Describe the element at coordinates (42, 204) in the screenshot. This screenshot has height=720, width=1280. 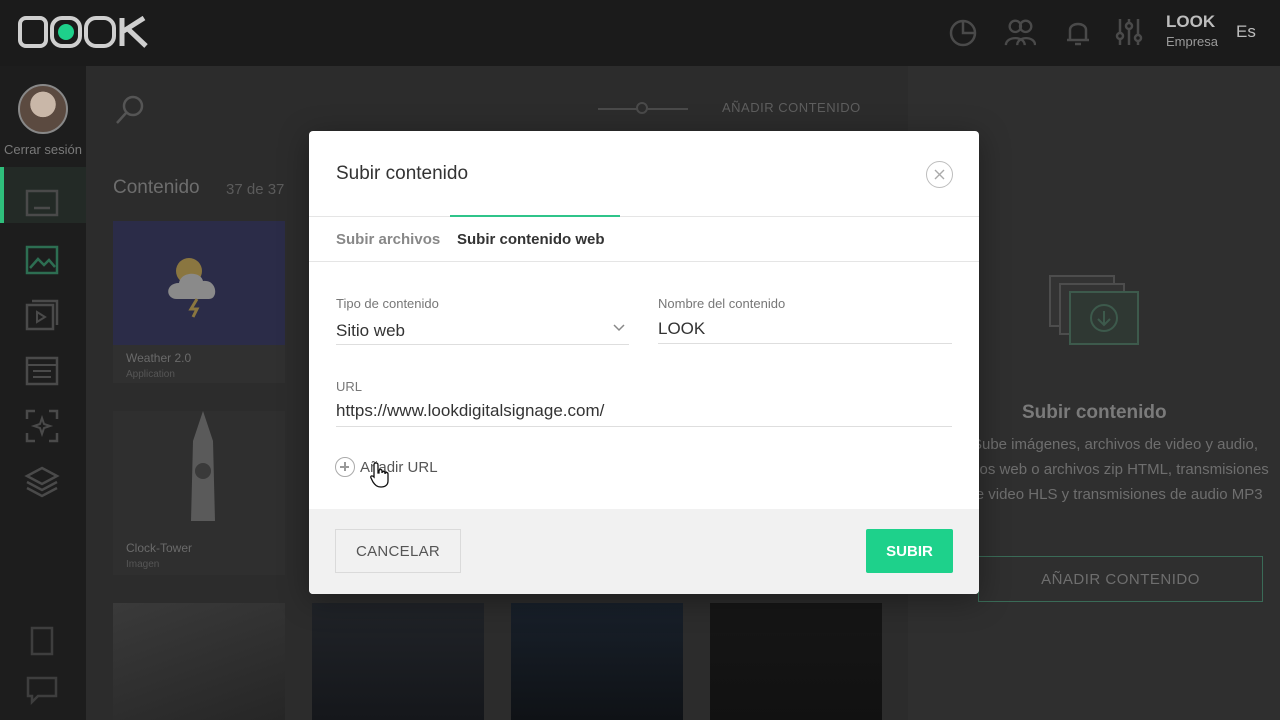
I see `screens-icon` at that location.